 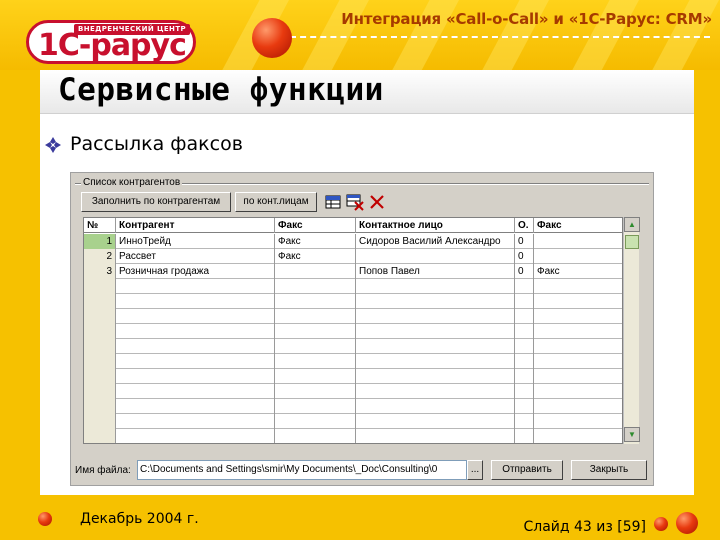 I want to click on scroll-up-icon: ▲, so click(x=632, y=224).